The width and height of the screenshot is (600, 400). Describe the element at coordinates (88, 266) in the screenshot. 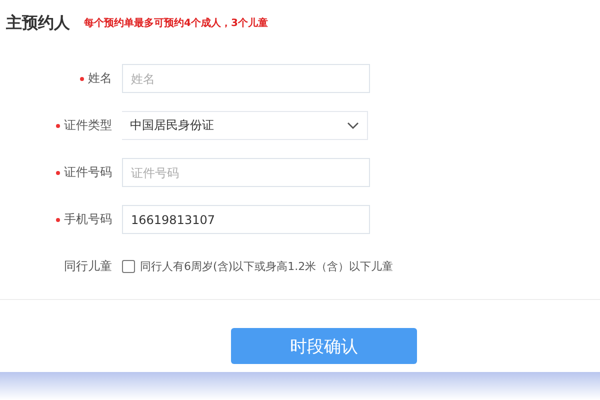

I see `field-label: 同行儿童` at that location.